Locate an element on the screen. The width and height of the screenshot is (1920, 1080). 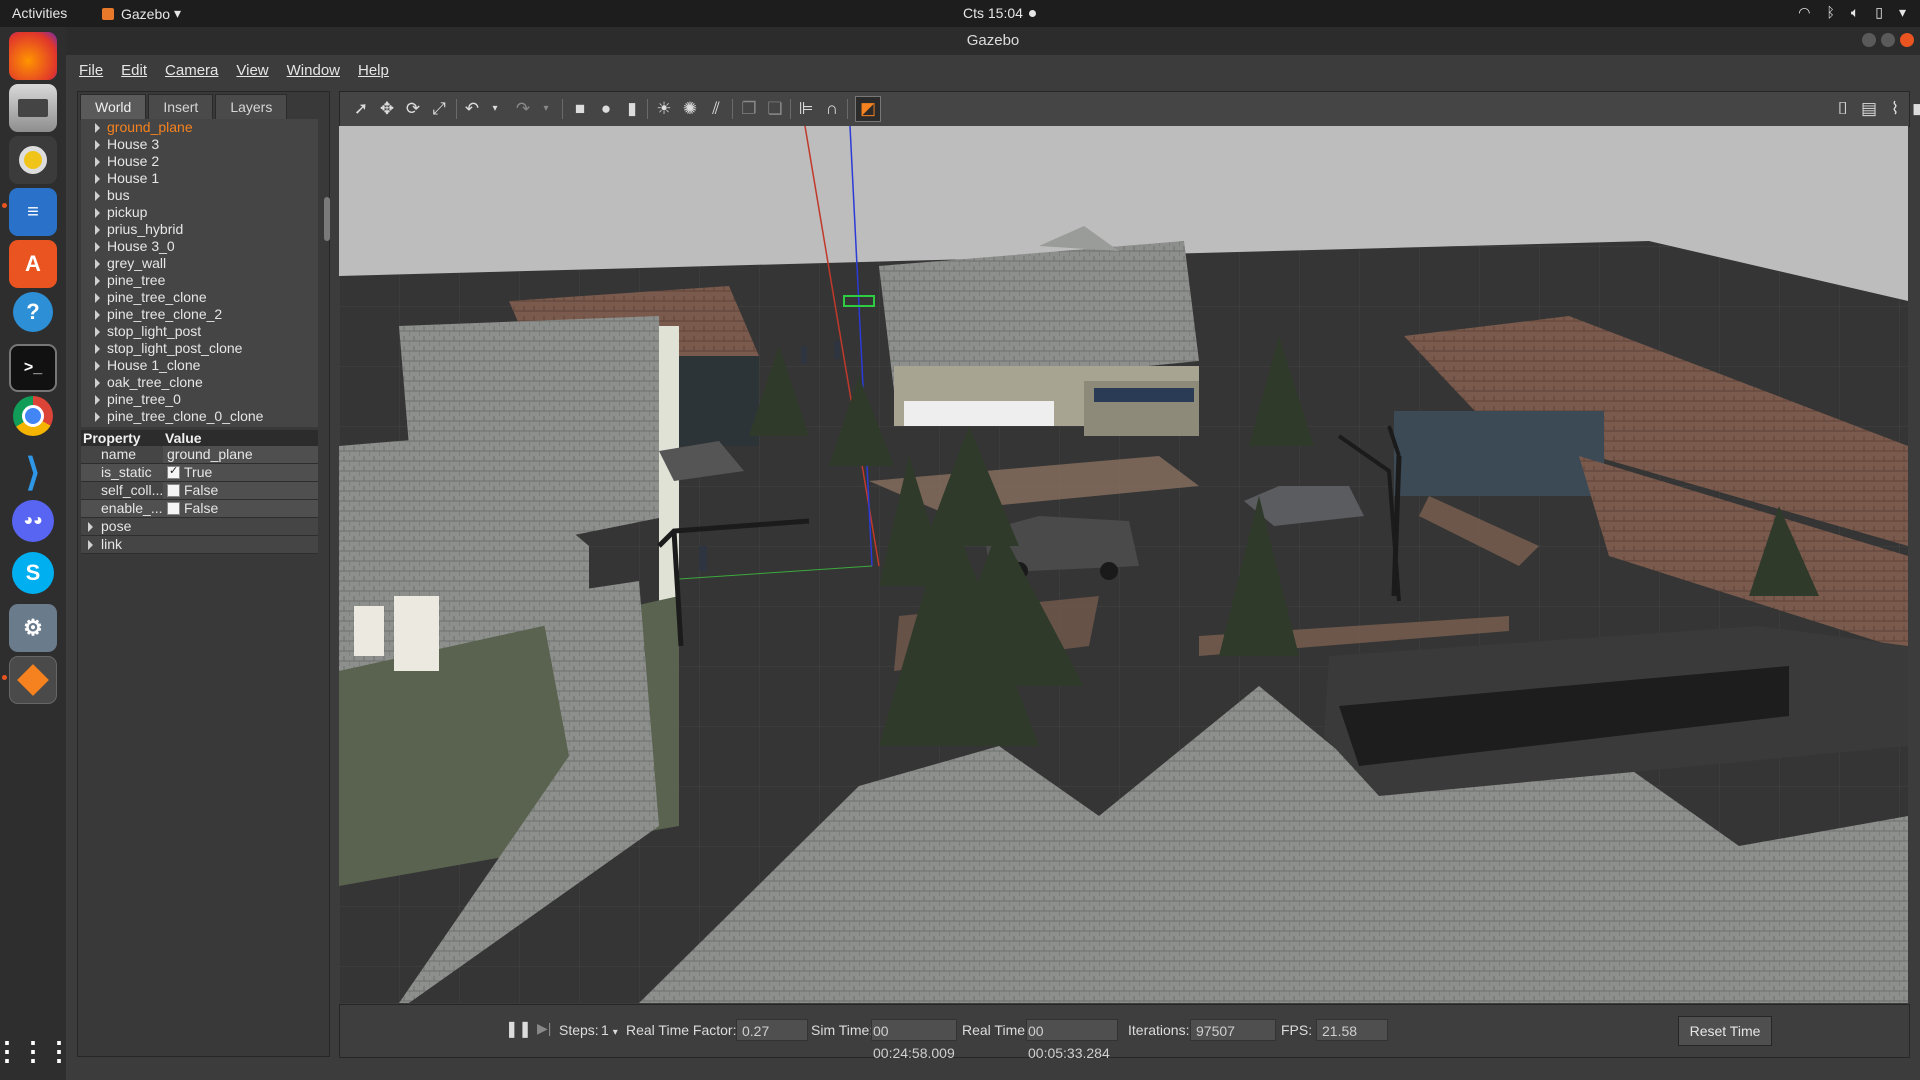
discord-icon: ◕◕ is located at coordinates (33, 521).